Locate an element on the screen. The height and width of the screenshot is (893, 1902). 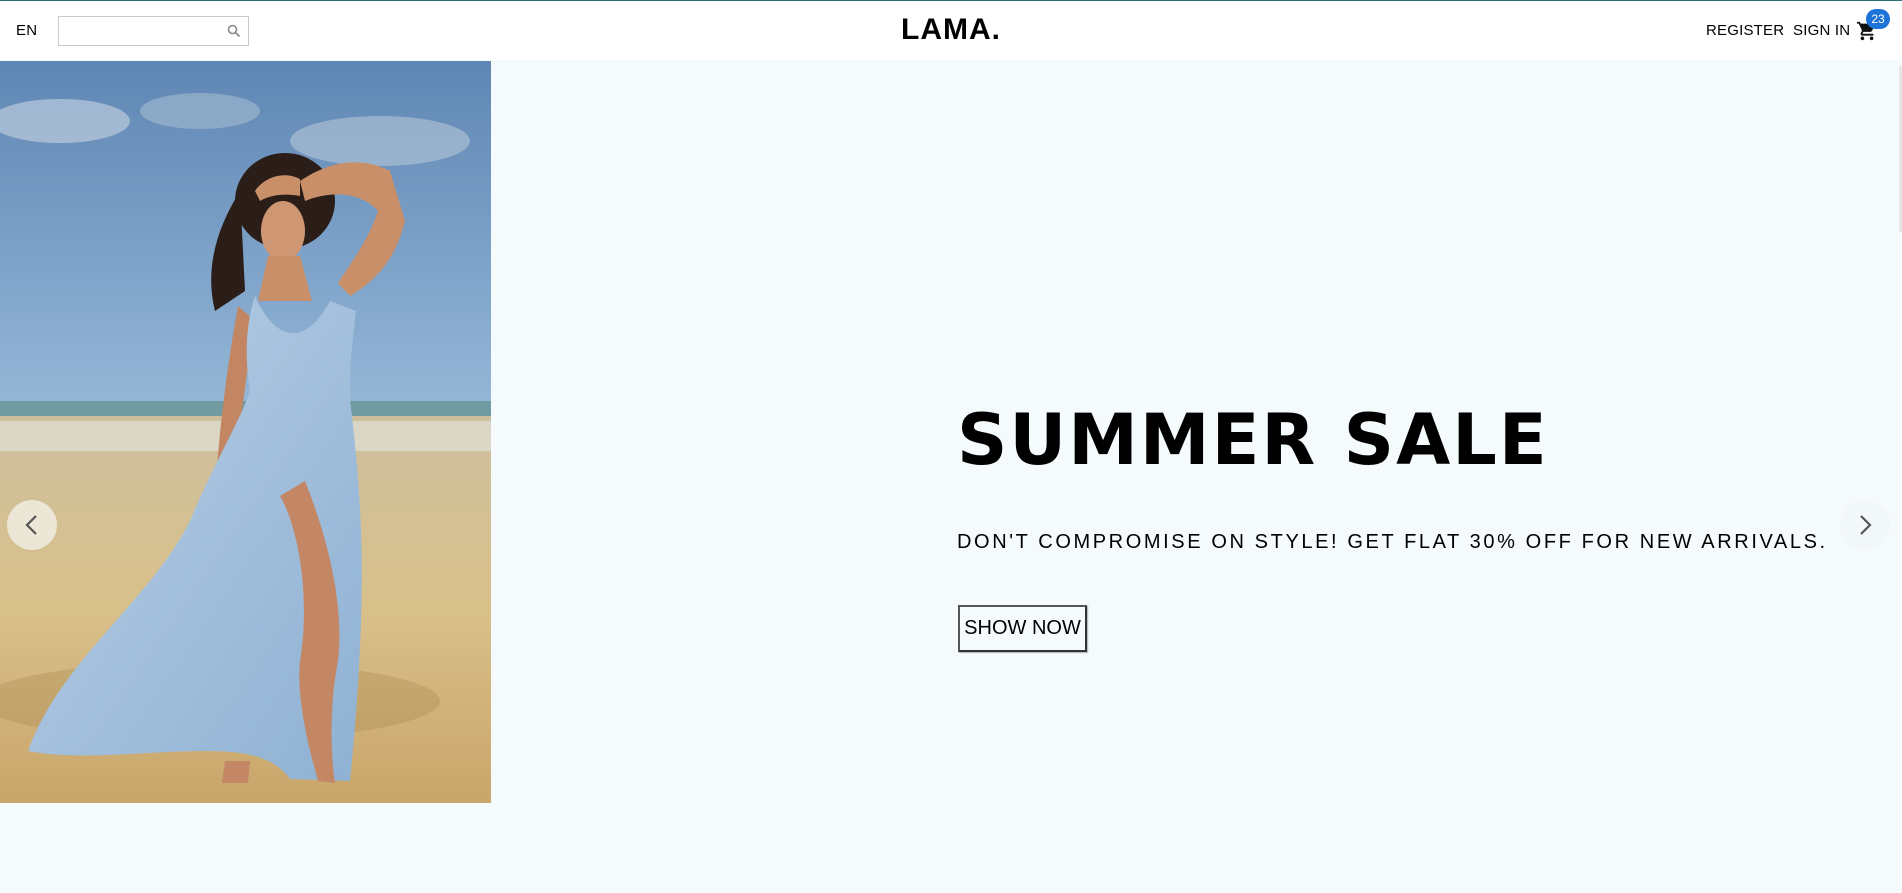
search-container is located at coordinates (153, 31).